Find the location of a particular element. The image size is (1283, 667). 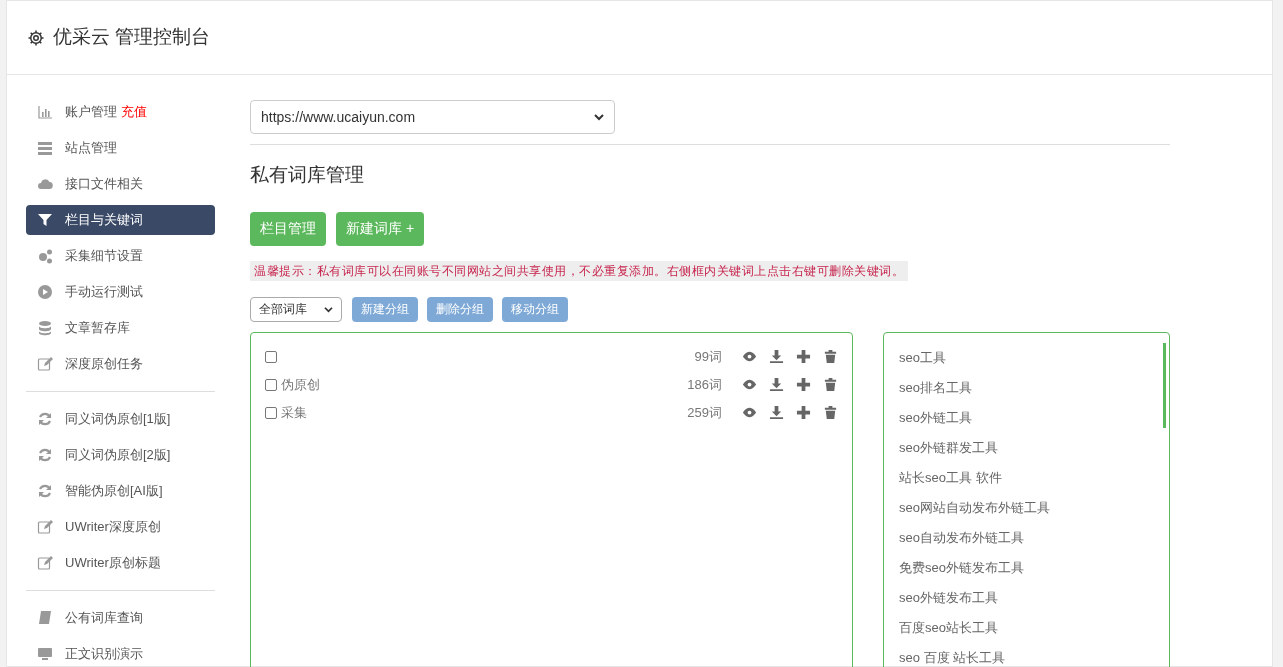

sidebar-item: 正文识别演示 is located at coordinates (120, 653).